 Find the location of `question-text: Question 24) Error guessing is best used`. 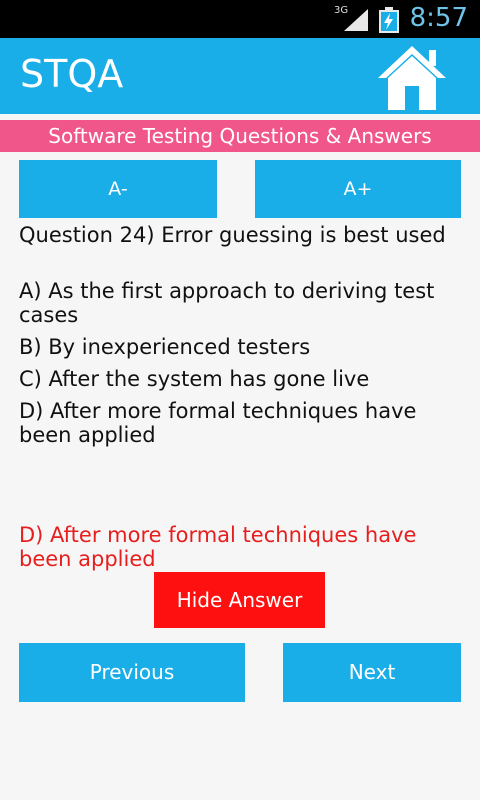

question-text: Question 24) Error guessing is best used is located at coordinates (232, 235).